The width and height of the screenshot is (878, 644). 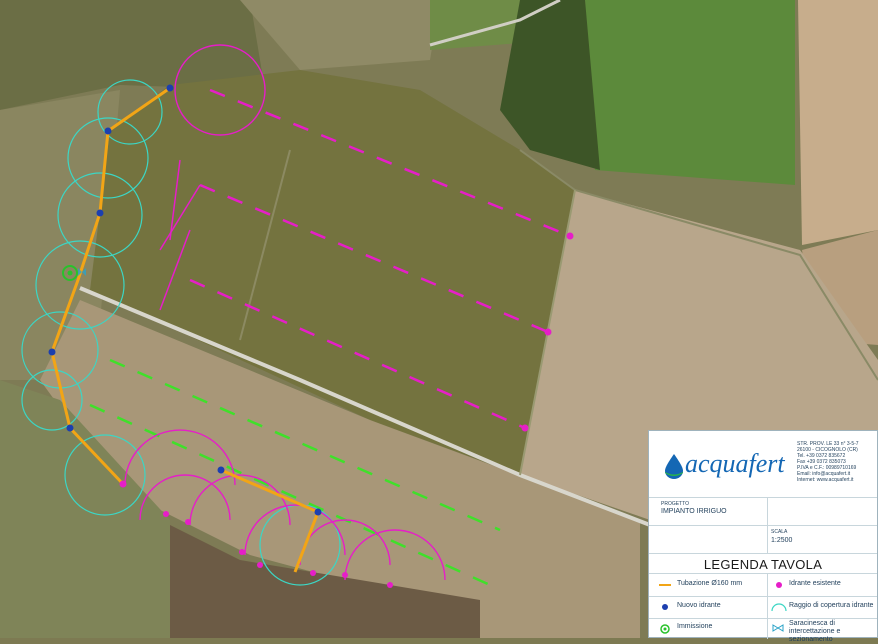 What do you see at coordinates (694, 511) in the screenshot?
I see `project-value: IMPIANTO IRRIGUO` at bounding box center [694, 511].